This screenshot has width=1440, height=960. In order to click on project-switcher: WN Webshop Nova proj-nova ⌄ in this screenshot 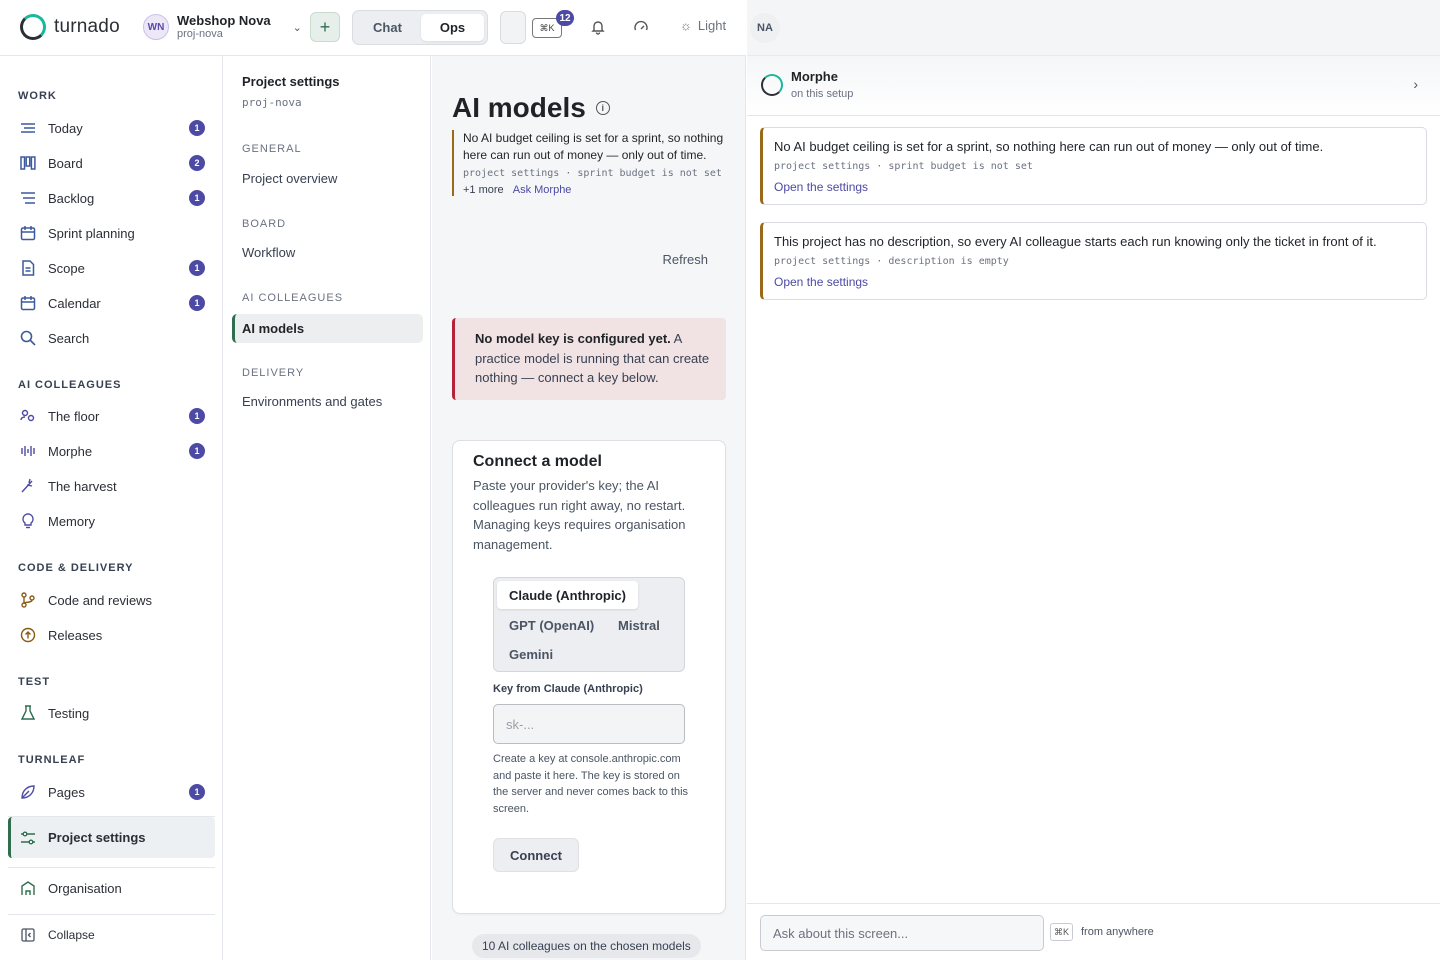, I will do `click(222, 27)`.